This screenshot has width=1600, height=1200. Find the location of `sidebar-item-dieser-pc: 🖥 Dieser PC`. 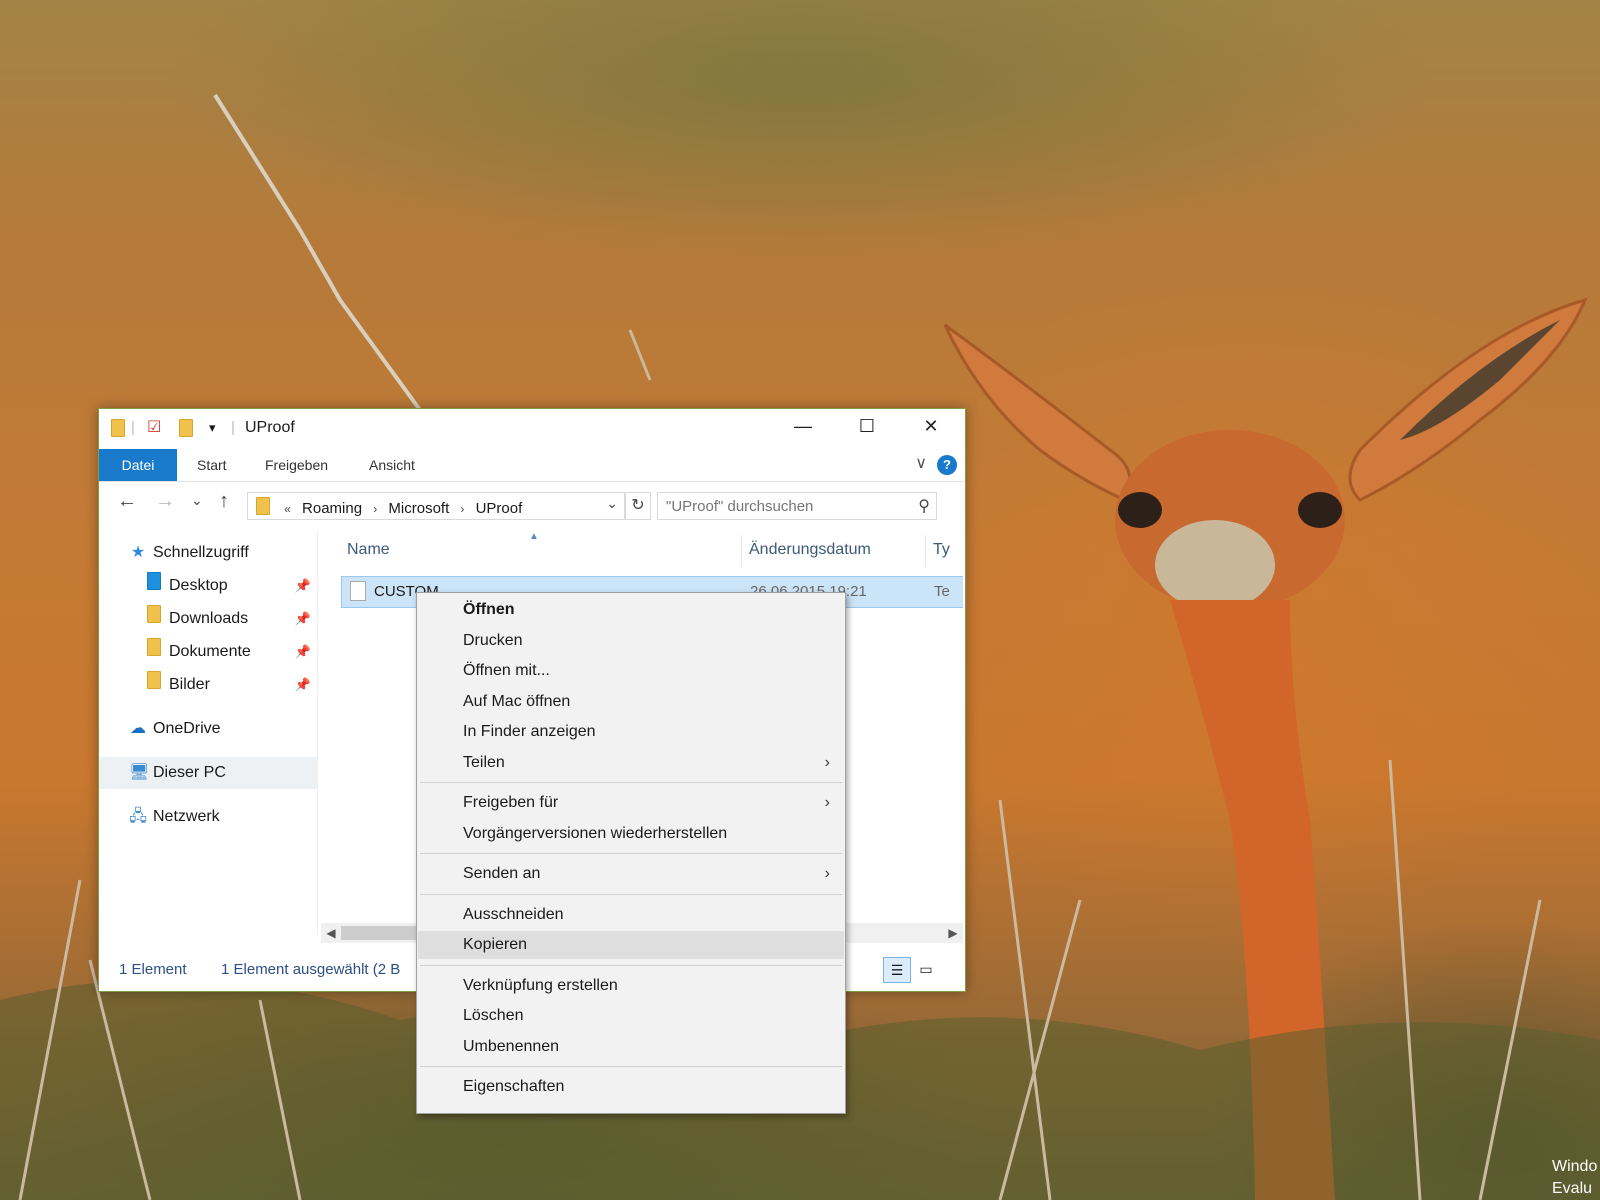

sidebar-item-dieser-pc: 🖥 Dieser PC is located at coordinates (208, 773).